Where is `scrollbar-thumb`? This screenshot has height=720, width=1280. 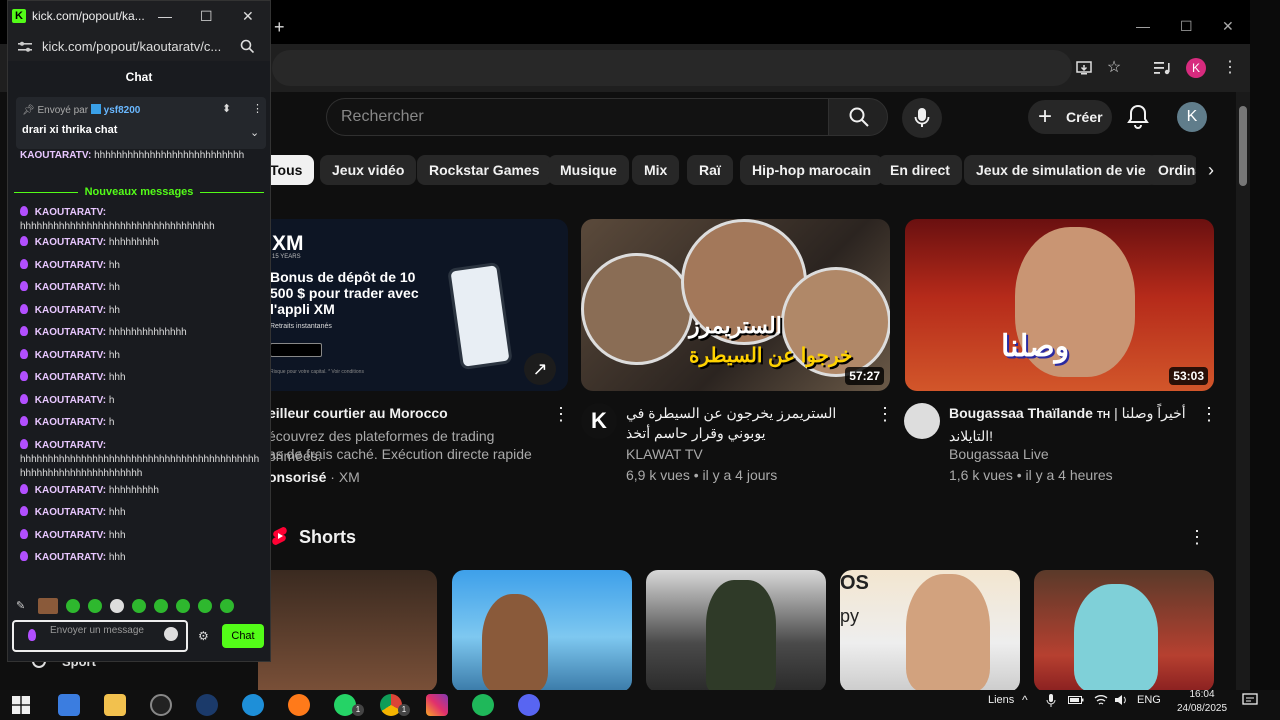 scrollbar-thumb is located at coordinates (1243, 146).